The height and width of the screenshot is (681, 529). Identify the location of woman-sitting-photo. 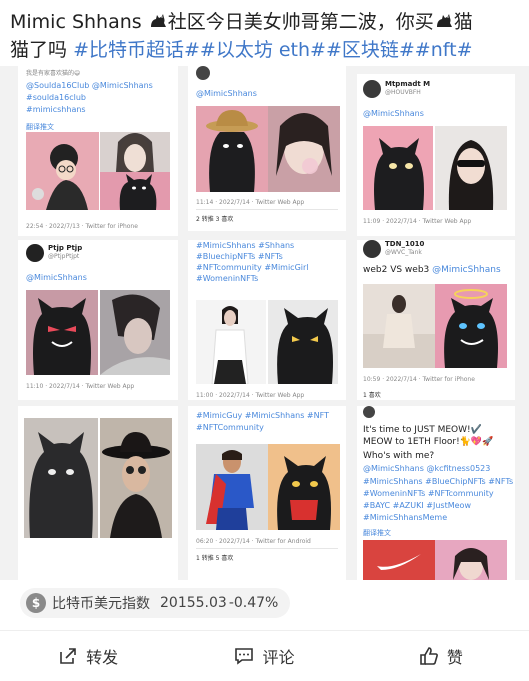
(399, 326).